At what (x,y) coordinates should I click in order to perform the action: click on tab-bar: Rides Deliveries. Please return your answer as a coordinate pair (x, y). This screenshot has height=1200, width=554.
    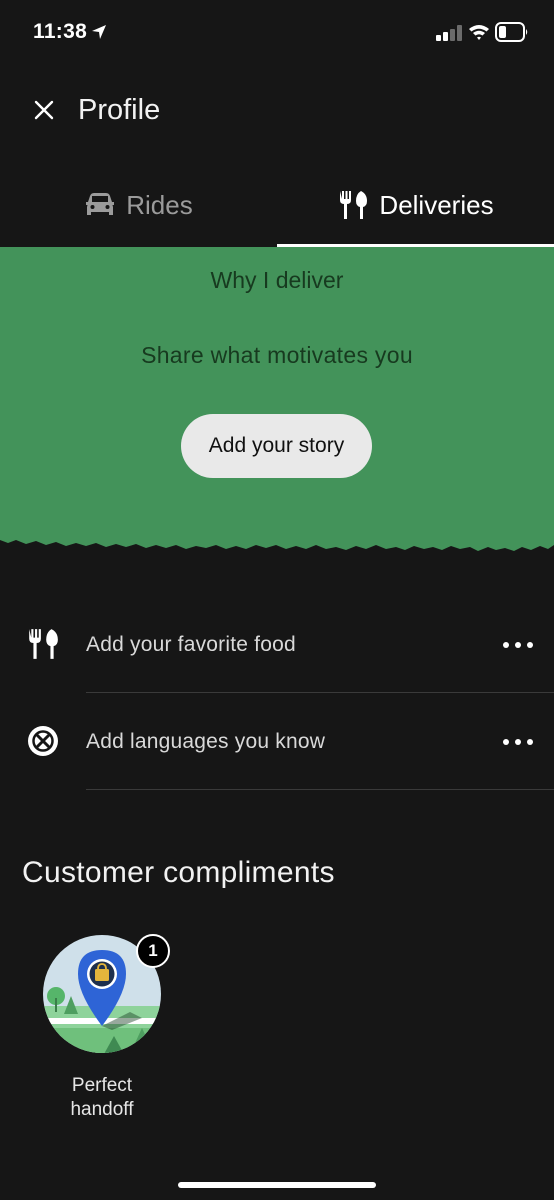
    Looking at the image, I should click on (277, 207).